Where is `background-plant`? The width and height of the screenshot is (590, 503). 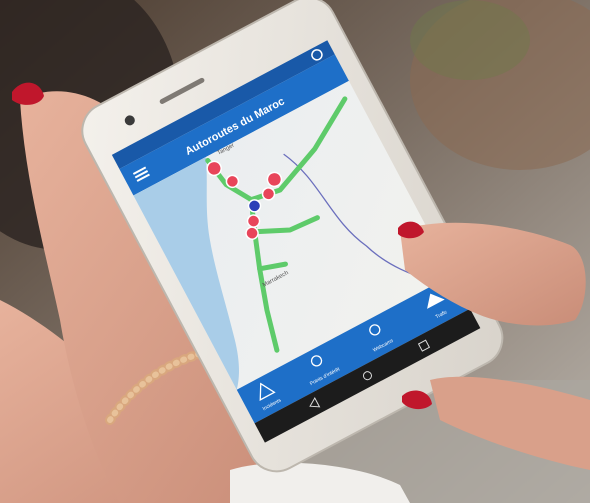 background-plant is located at coordinates (470, 40).